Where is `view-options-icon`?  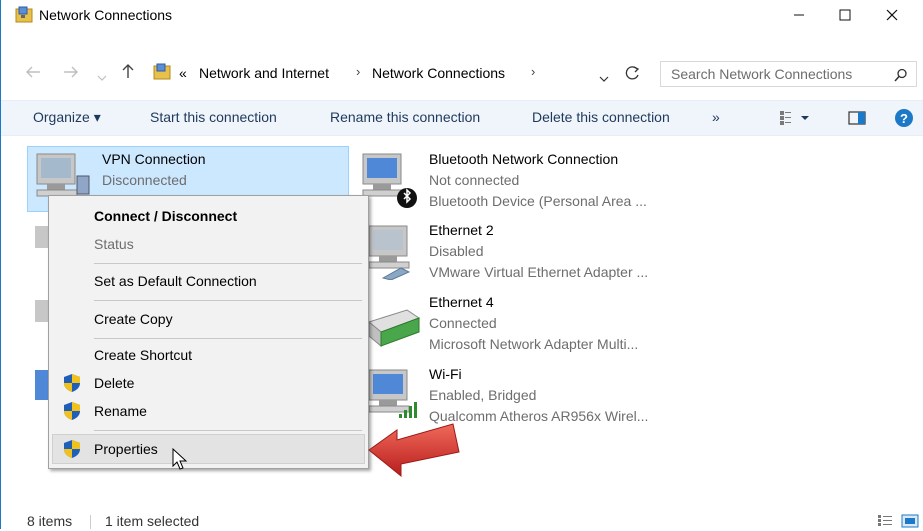
view-options-icon is located at coordinates (794, 118).